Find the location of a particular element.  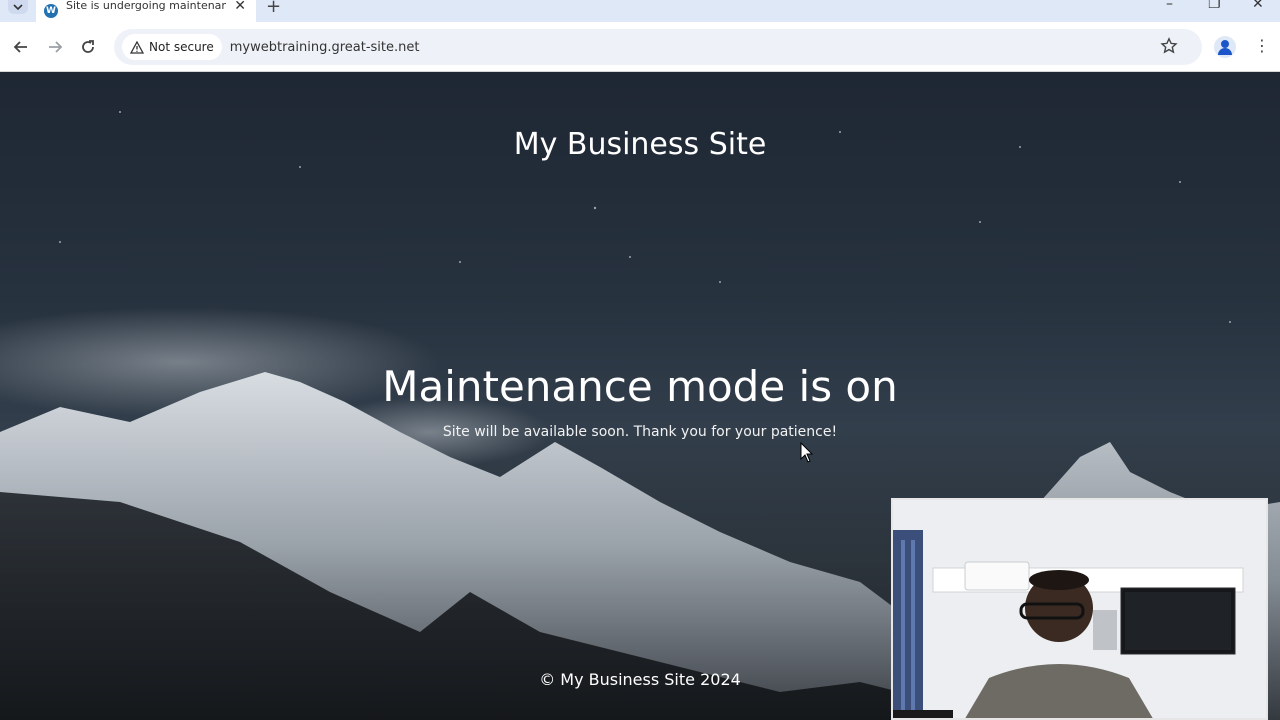

more-menu-icon: ⋮ is located at coordinates (1262, 45).